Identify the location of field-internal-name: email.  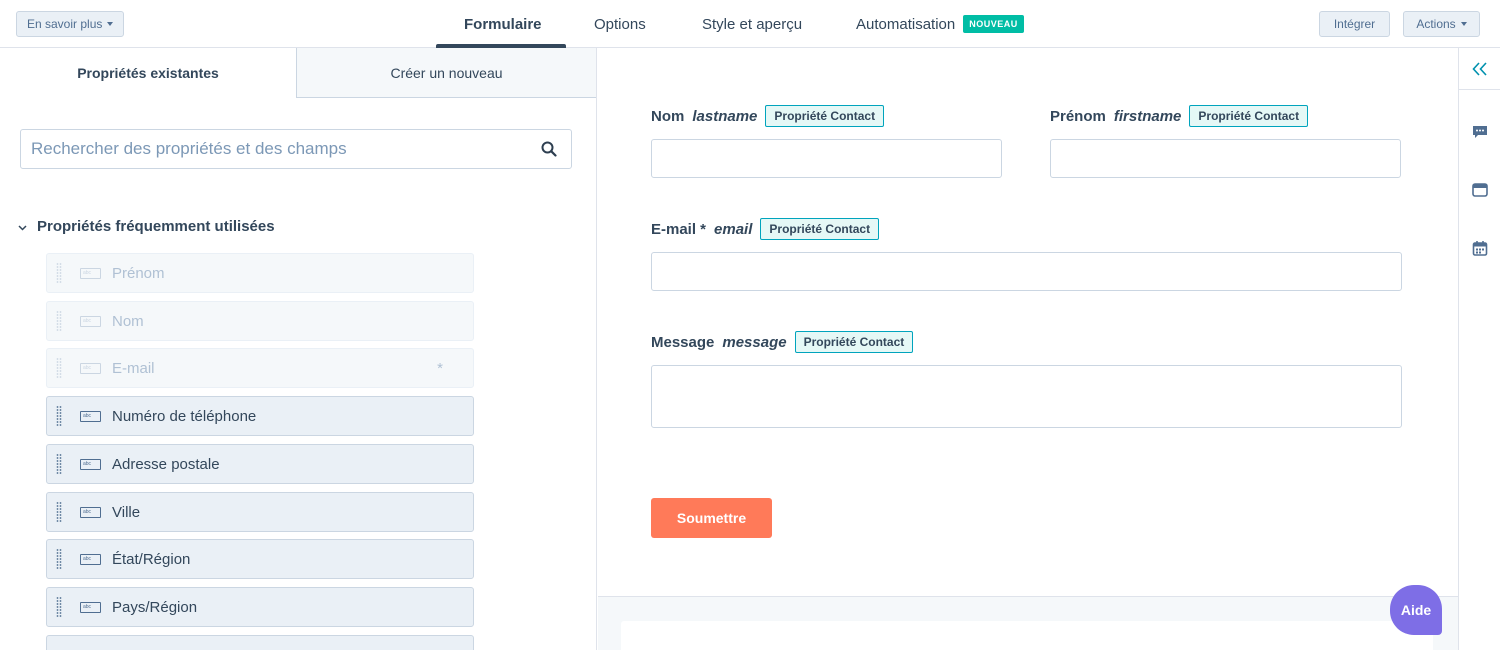
(733, 229).